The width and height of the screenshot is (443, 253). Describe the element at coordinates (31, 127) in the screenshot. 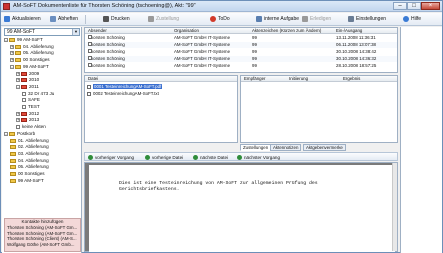

I see `tree-node: keine Akten` at that location.